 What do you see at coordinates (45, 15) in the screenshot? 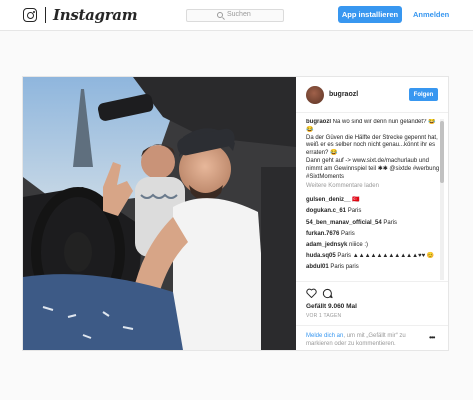
I see `logo-divider` at bounding box center [45, 15].